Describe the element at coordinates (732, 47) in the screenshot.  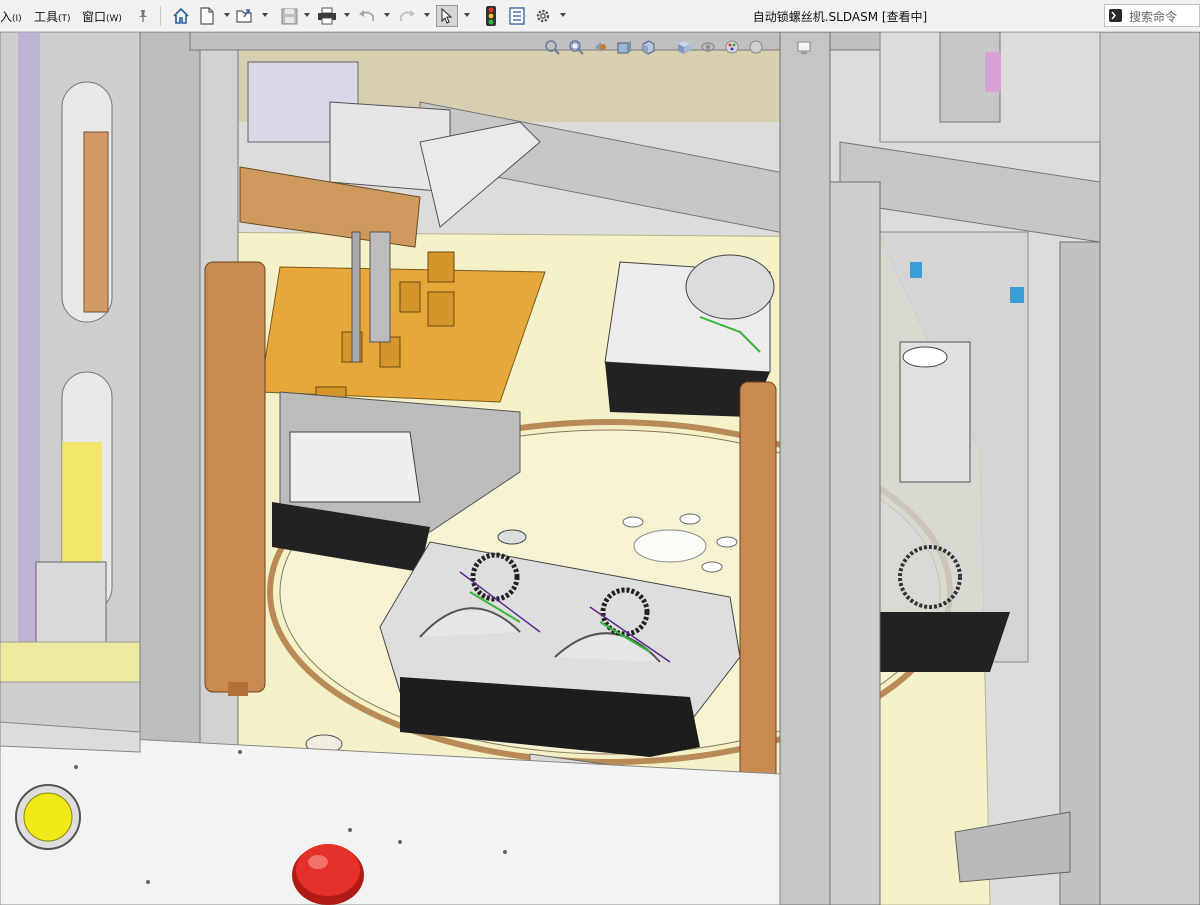
I see `edit-appearance-icon` at that location.